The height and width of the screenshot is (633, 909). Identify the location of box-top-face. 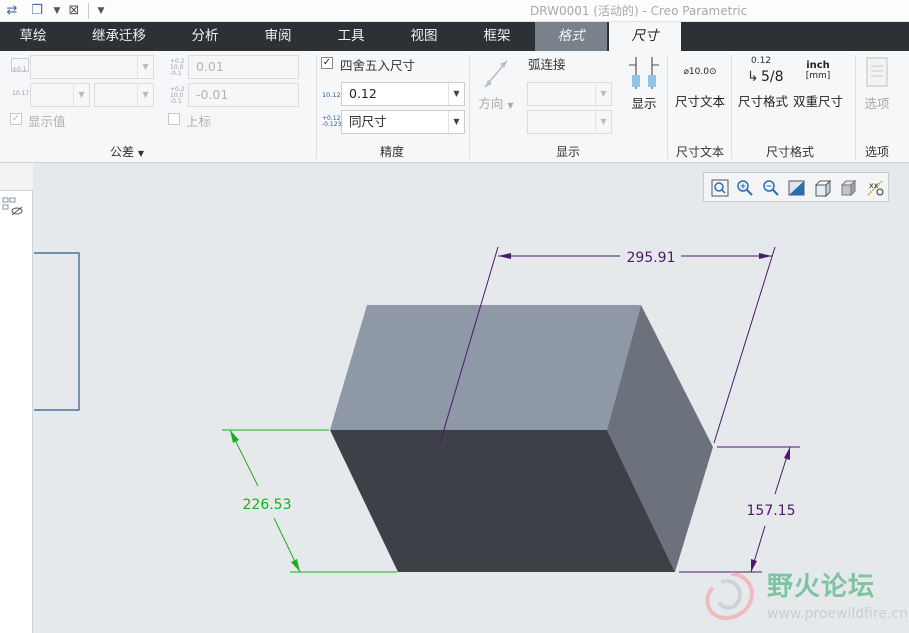
(485, 367).